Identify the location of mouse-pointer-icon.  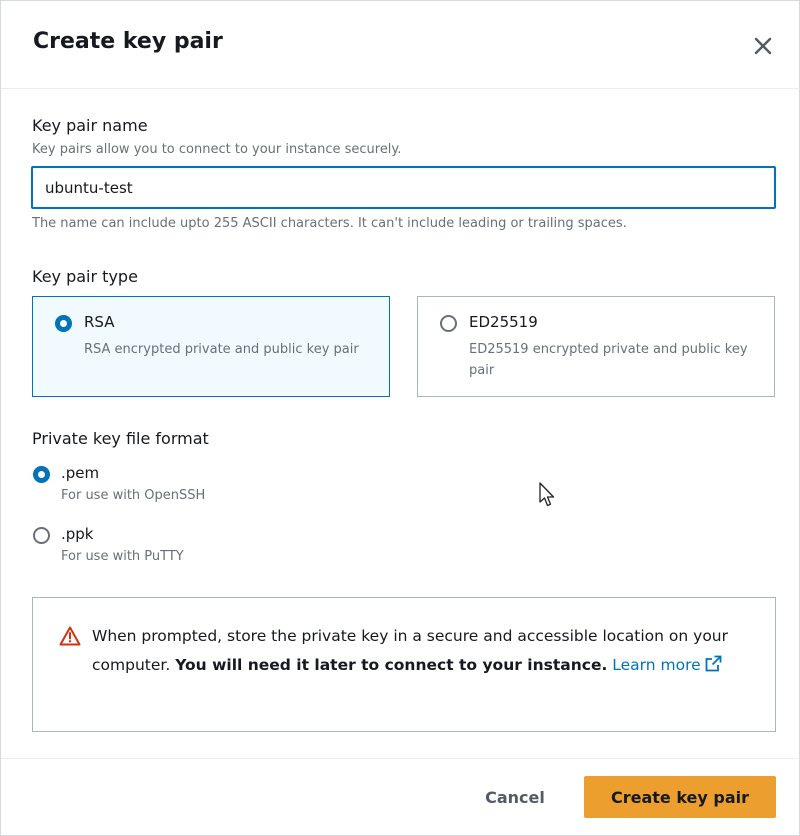
(547, 494).